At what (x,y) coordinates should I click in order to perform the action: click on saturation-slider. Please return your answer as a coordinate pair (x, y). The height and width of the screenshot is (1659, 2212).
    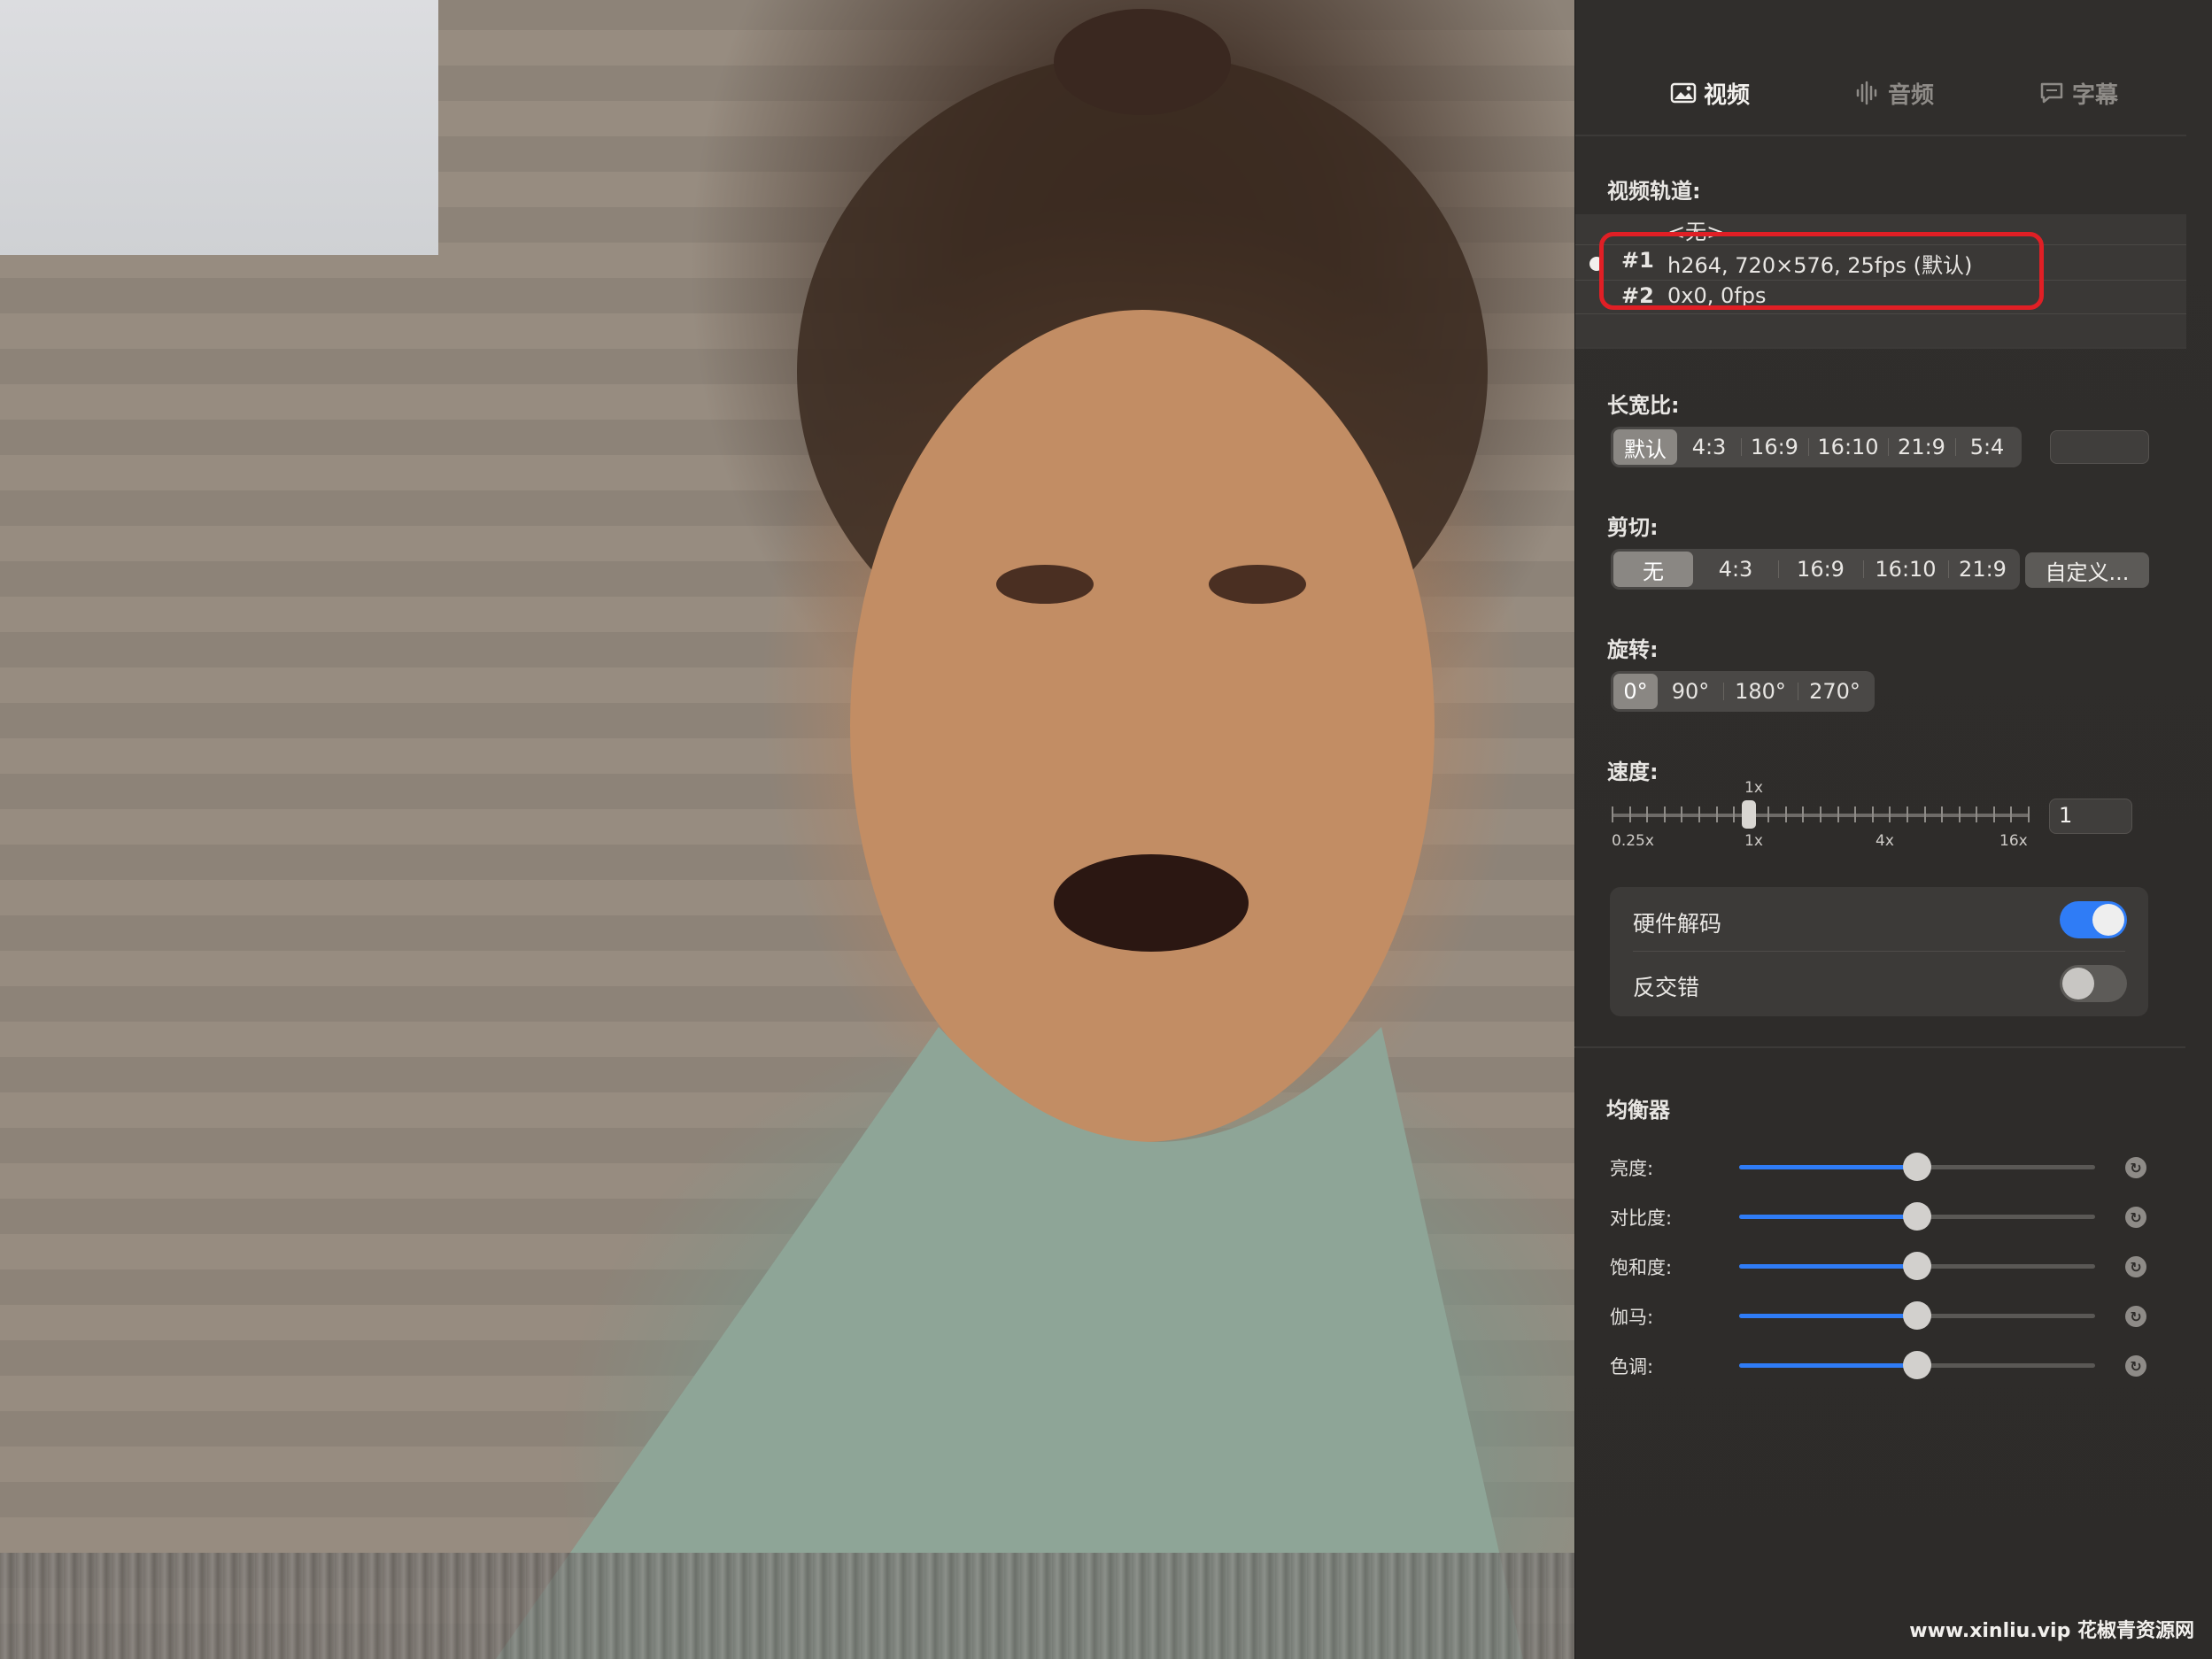
    Looking at the image, I should click on (1917, 1266).